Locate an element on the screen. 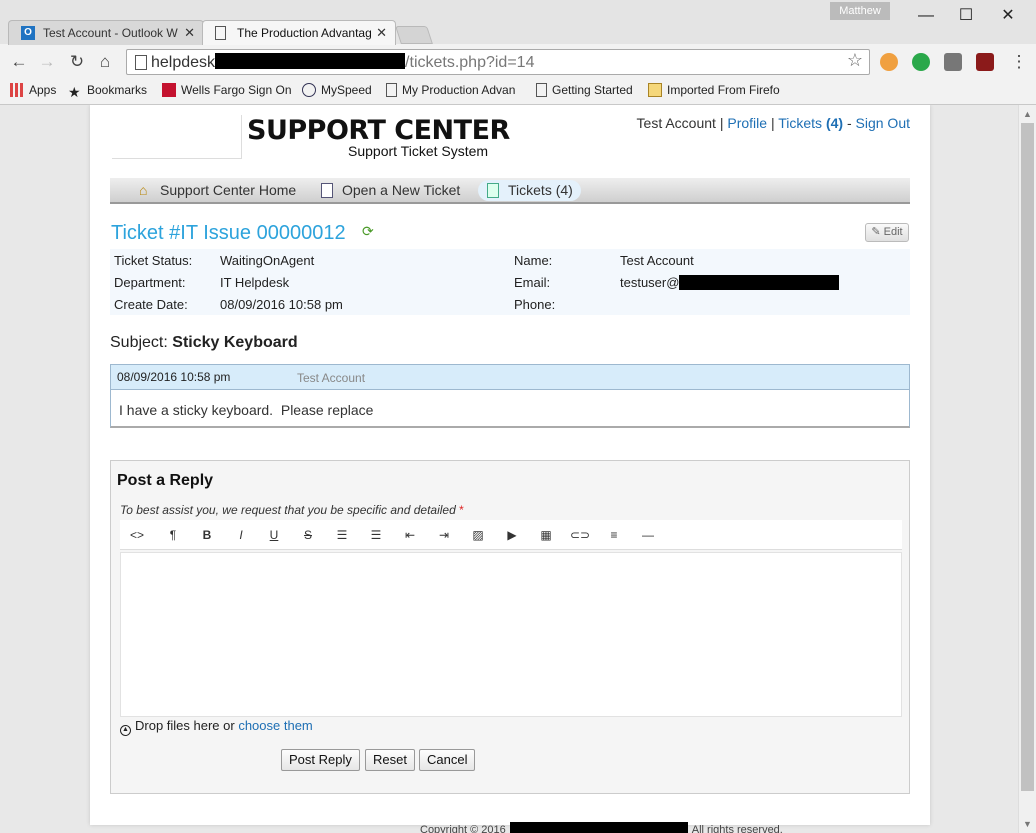 The height and width of the screenshot is (833, 1036). page-footer: Copyright © 2016 All rights reserved. is located at coordinates (601, 827).